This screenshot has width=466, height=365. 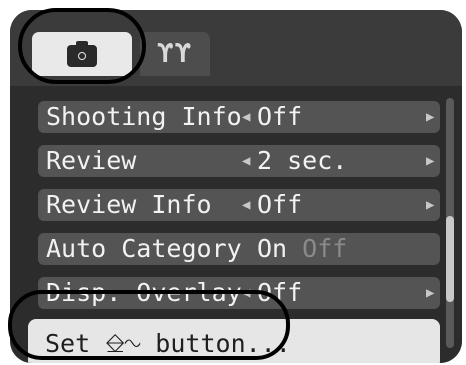 I want to click on tab-settings: ϒϒ, so click(x=175, y=54).